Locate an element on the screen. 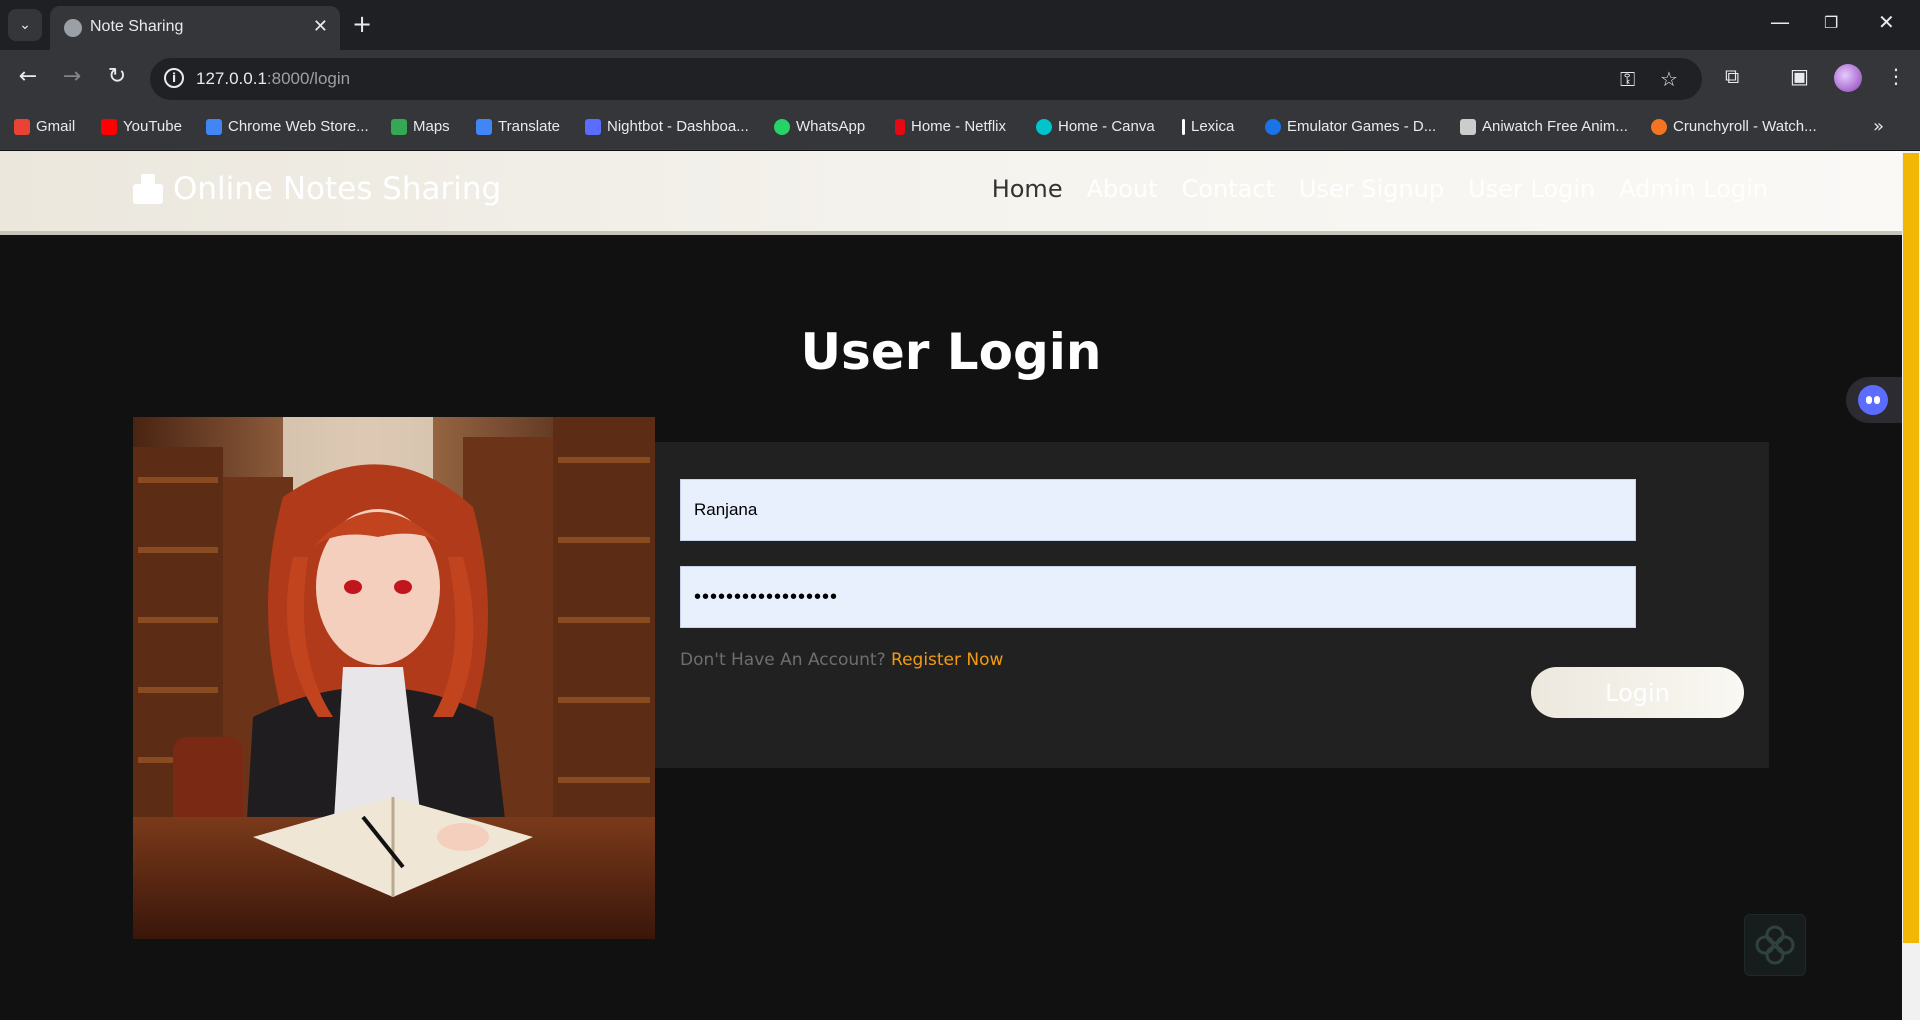 Image resolution: width=1920 pixels, height=1020 pixels. bookmark-lexica: Lexica is located at coordinates (1208, 126).